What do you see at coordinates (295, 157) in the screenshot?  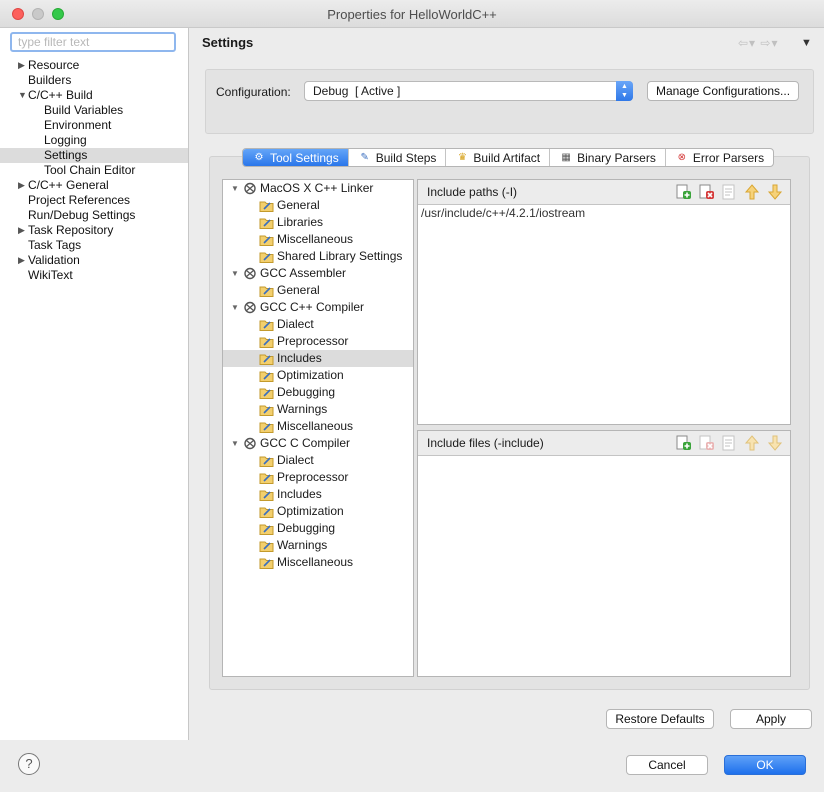 I see `tab-tool-settings: ⚙ Tool Settings` at bounding box center [295, 157].